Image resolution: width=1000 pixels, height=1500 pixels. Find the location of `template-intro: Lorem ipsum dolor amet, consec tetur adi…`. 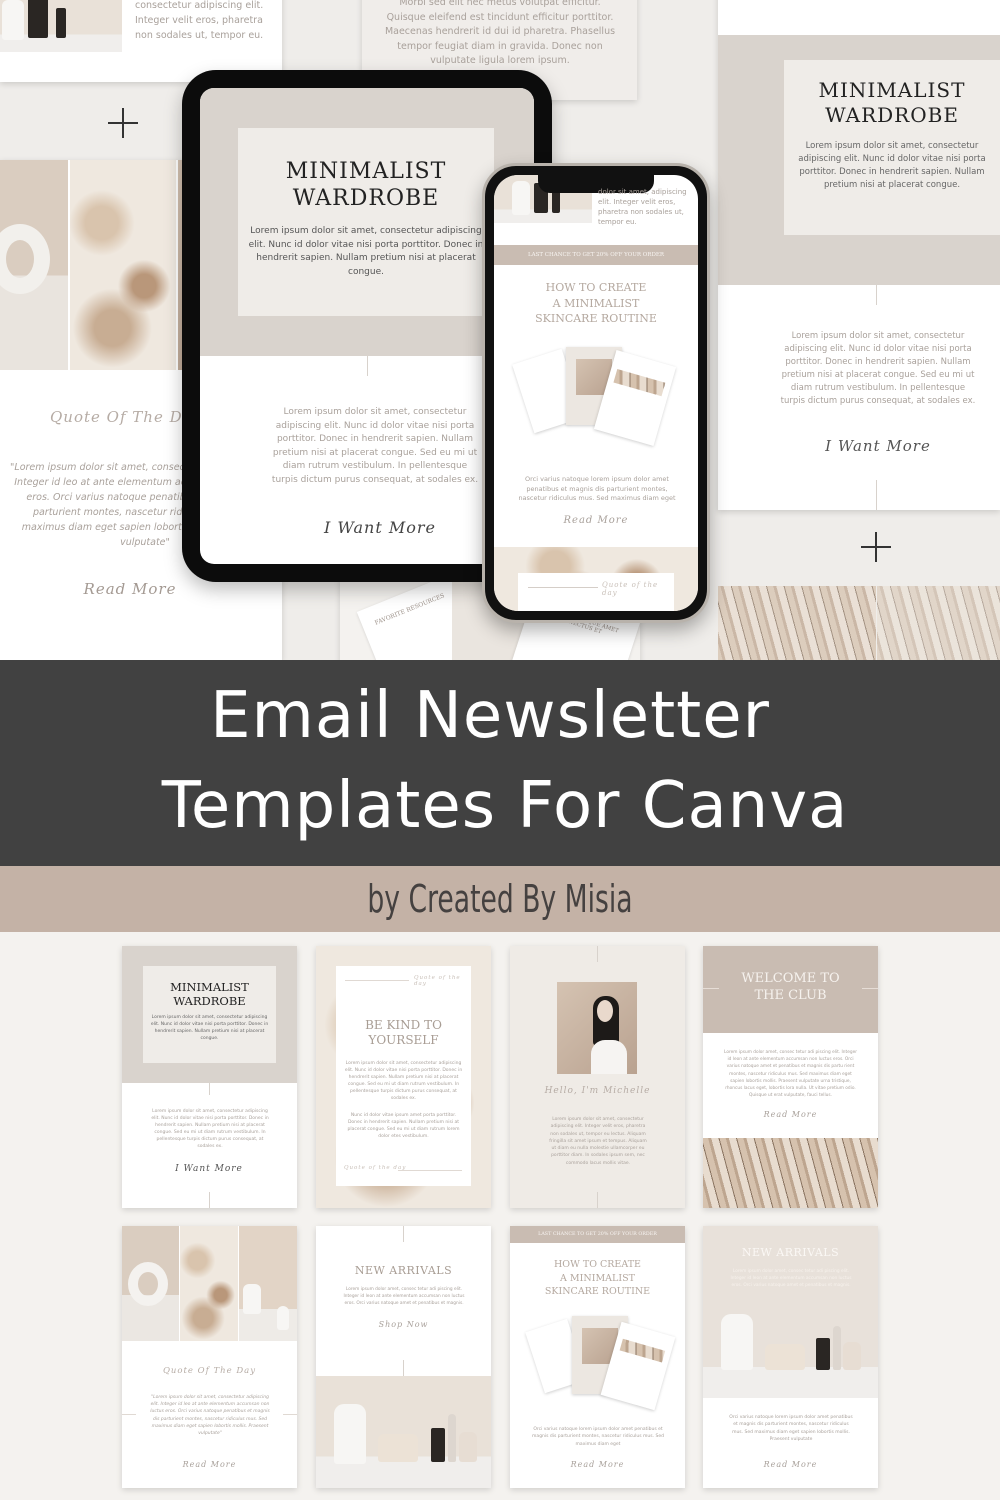

template-intro: Lorem ipsum dolor amet, consec tetur adi… is located at coordinates (791, 1279).